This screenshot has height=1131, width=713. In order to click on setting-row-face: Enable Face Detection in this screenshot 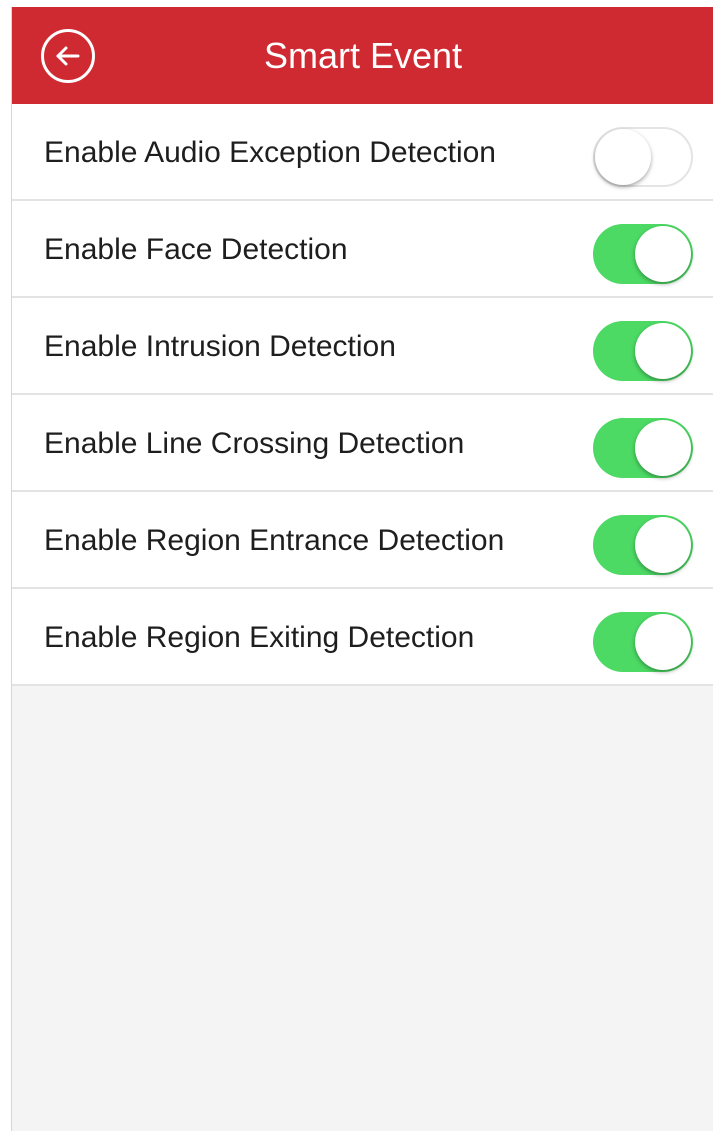, I will do `click(362, 249)`.